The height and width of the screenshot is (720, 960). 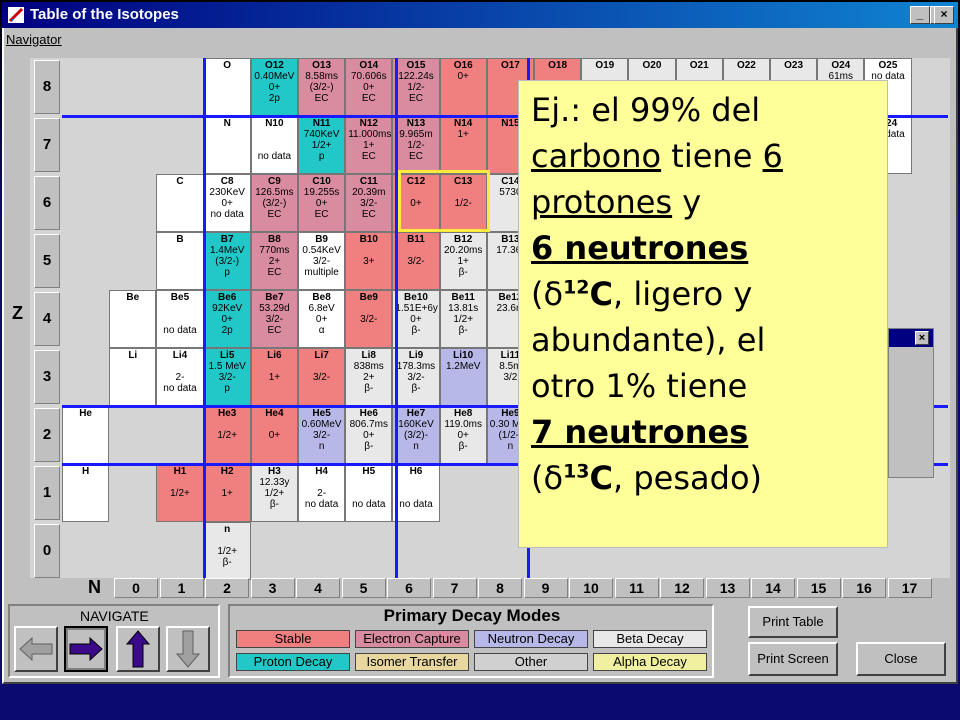 I want to click on close-window-button: ×, so click(x=944, y=15).